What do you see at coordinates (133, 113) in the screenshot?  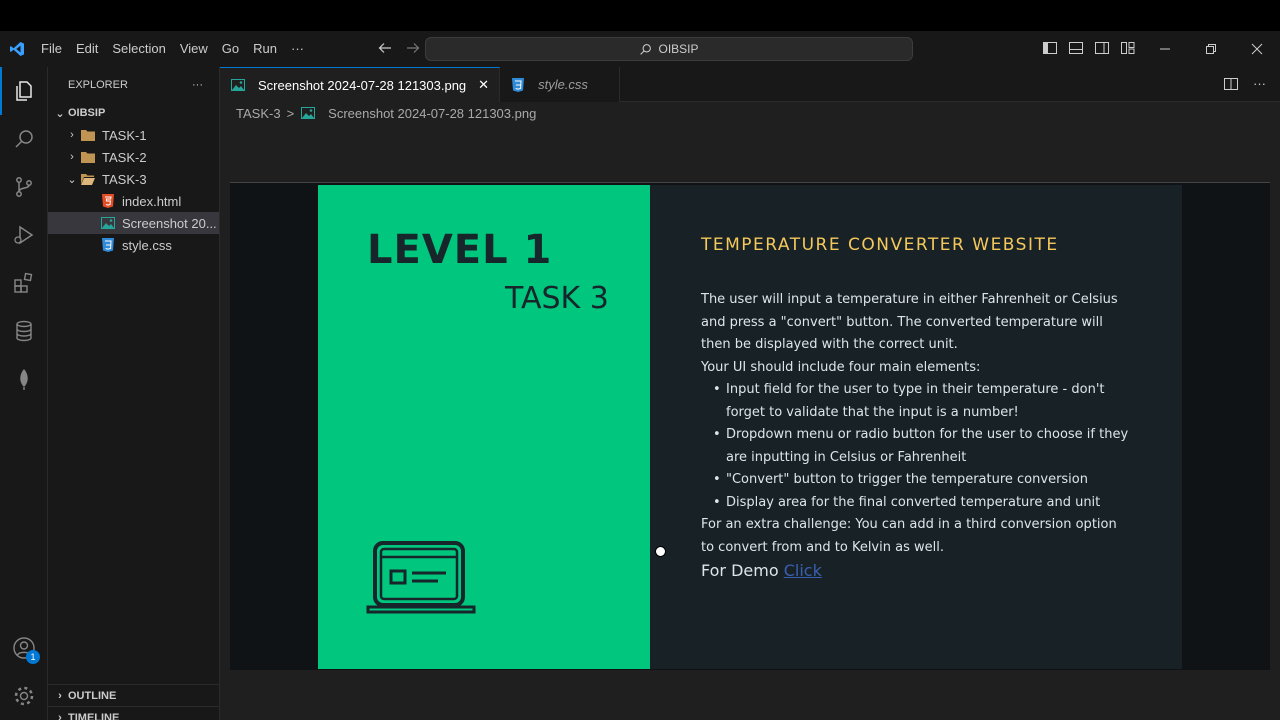 I see `root-folder-oibsip: ⌄ OIBSIP` at bounding box center [133, 113].